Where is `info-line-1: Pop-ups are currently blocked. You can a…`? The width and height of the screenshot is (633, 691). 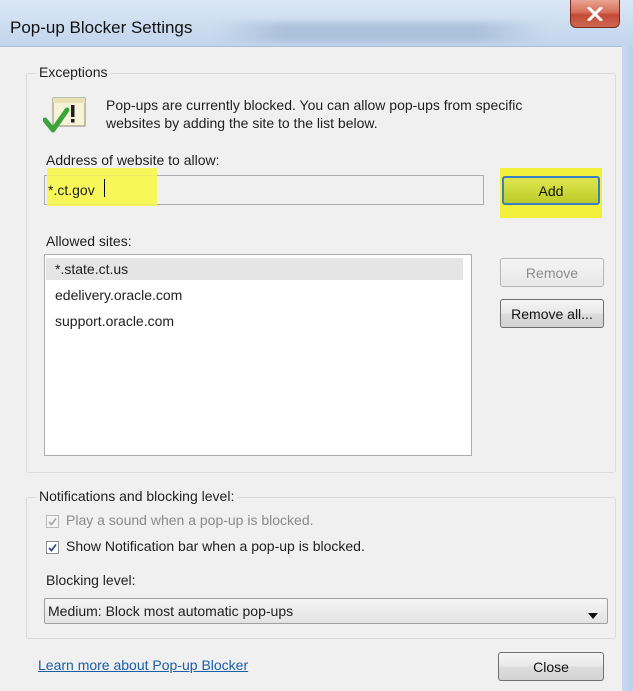 info-line-1: Pop-ups are currently blocked. You can a… is located at coordinates (314, 105).